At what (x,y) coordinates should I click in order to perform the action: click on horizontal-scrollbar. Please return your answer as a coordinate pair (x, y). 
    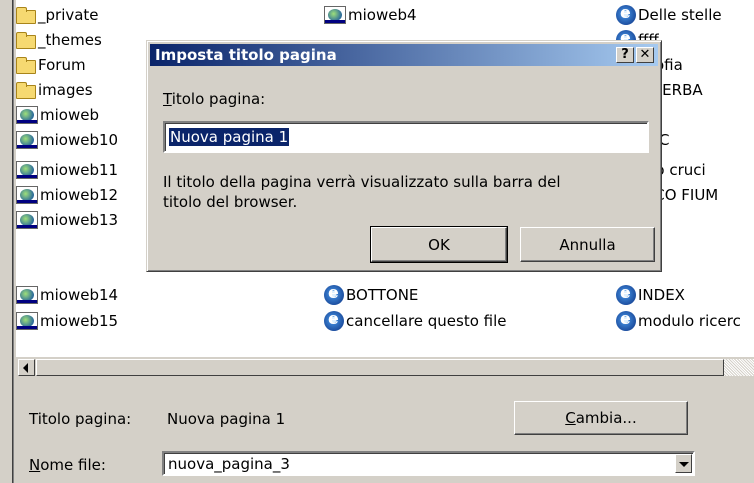
    Looking at the image, I should click on (385, 367).